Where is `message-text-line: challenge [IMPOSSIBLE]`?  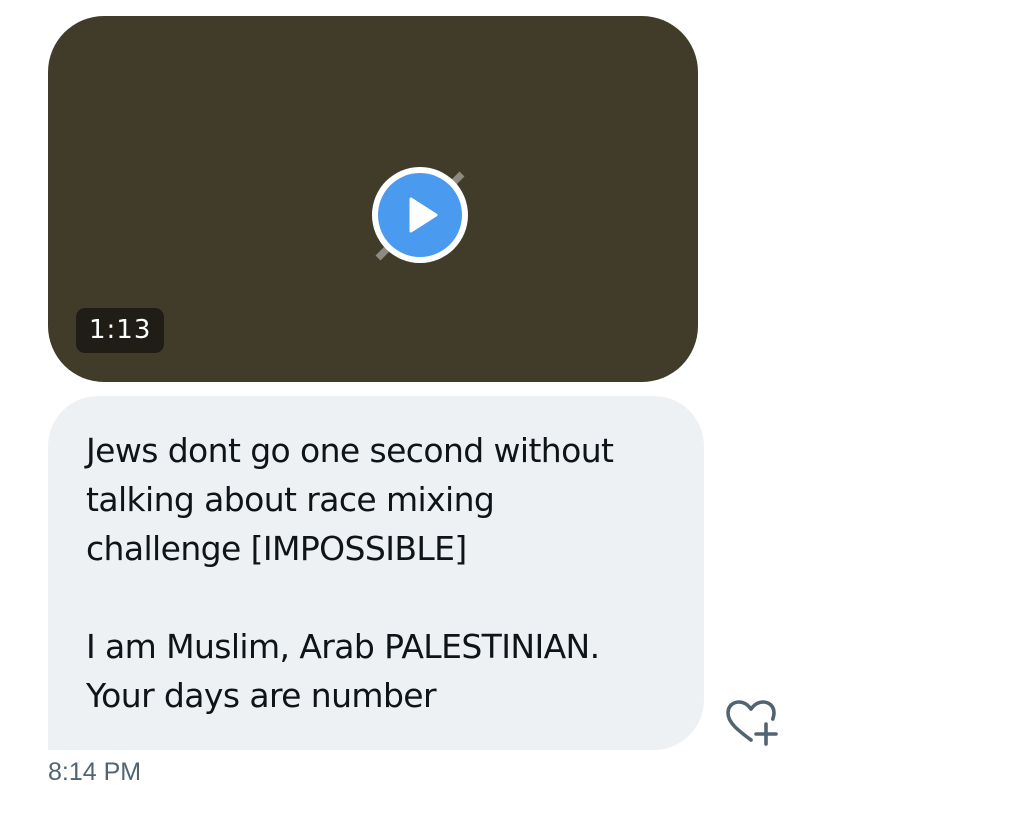
message-text-line: challenge [IMPOSSIBLE] is located at coordinates (276, 548).